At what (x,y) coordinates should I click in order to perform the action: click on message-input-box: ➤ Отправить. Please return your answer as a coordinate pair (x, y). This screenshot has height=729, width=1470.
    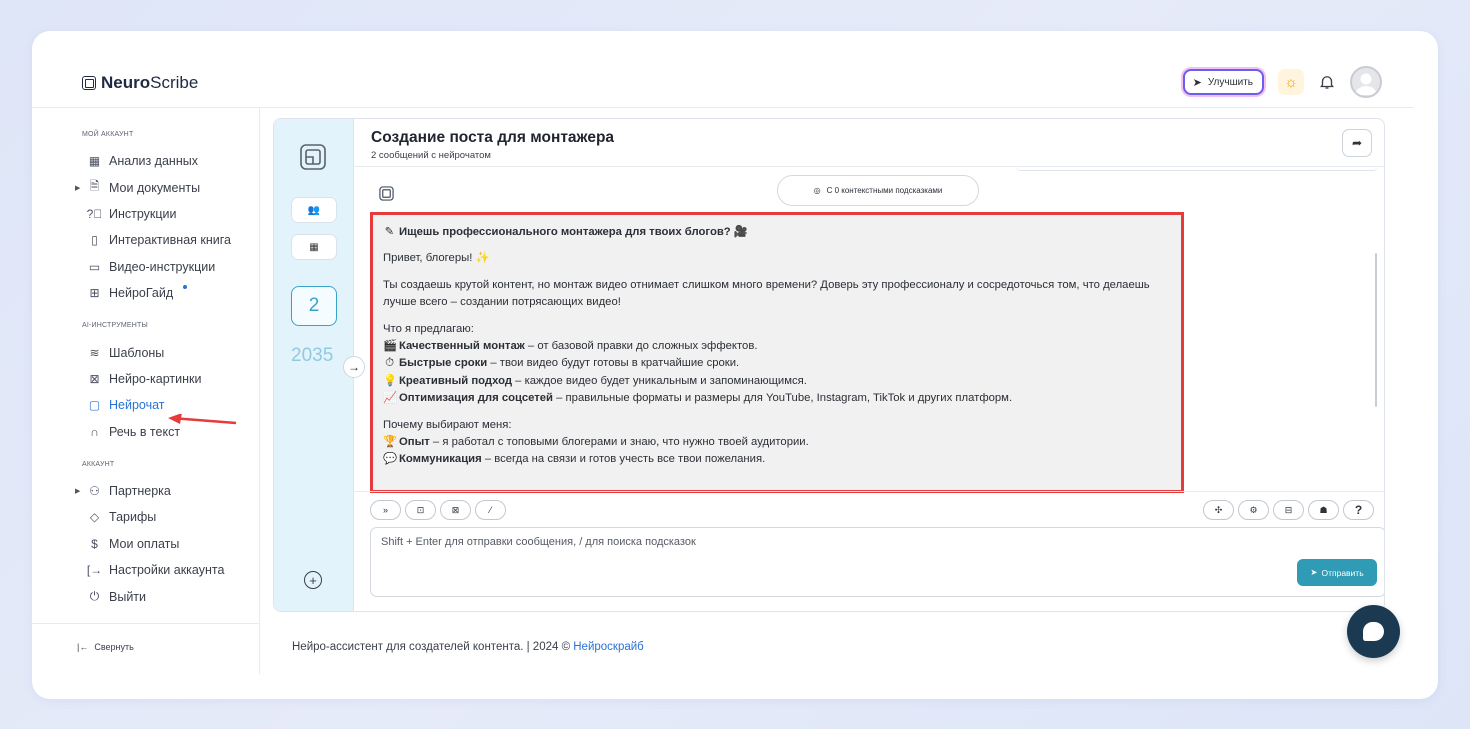
    Looking at the image, I should click on (877, 562).